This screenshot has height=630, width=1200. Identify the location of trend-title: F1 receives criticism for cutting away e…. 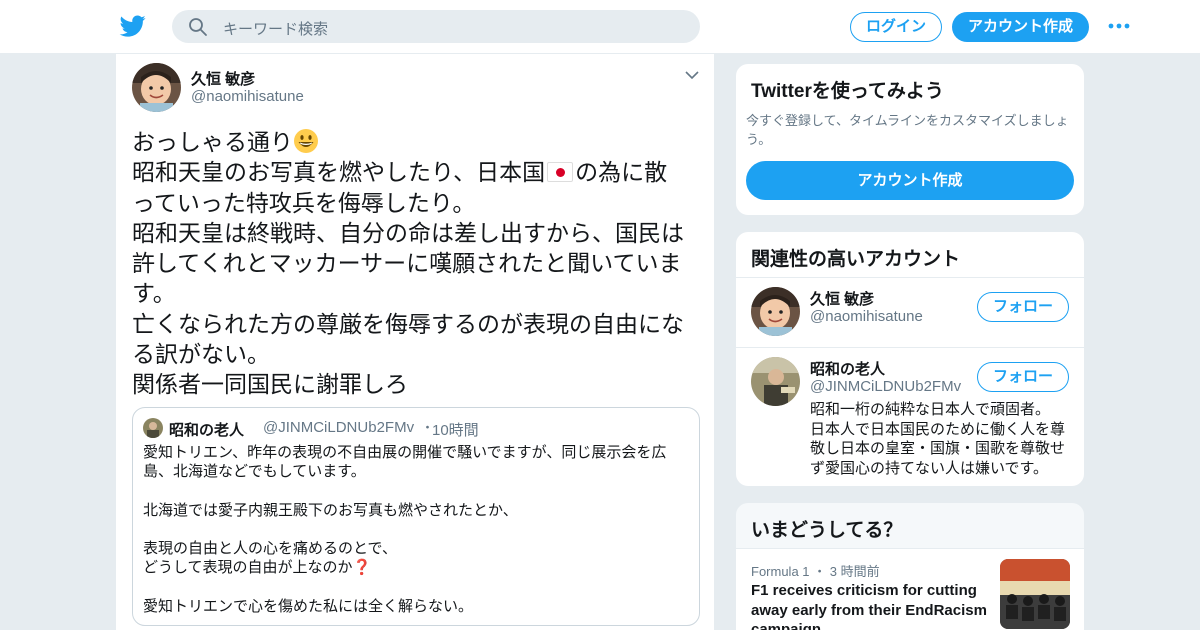
(871, 605).